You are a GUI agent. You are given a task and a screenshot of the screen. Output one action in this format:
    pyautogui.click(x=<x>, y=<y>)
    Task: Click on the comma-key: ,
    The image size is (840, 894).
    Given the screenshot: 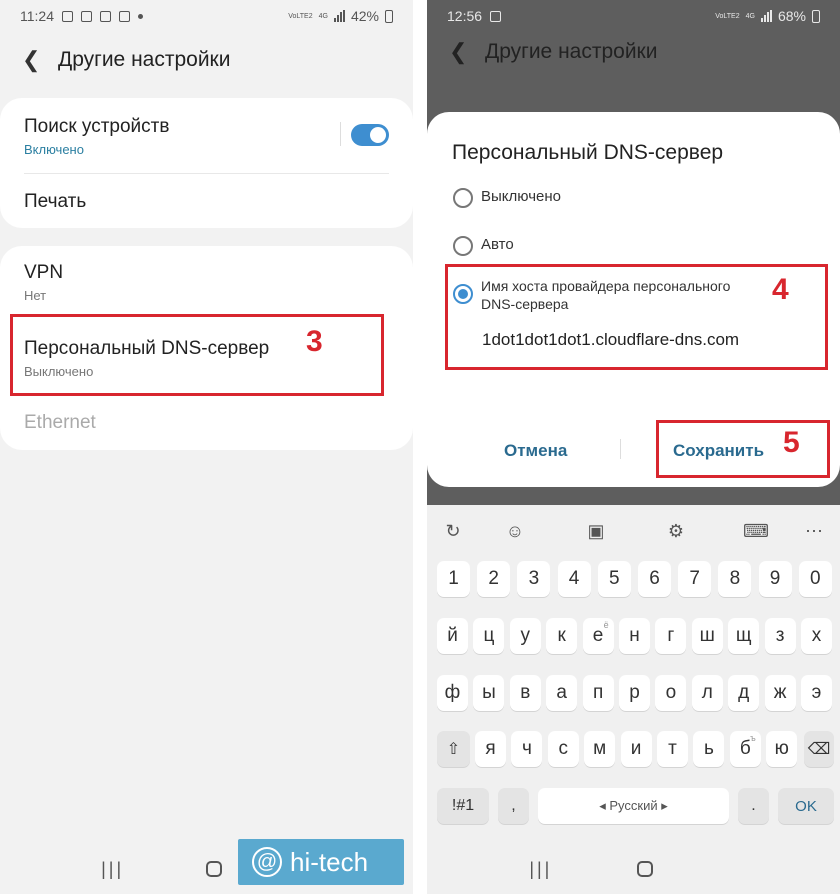 What is the action you would take?
    pyautogui.click(x=513, y=806)
    